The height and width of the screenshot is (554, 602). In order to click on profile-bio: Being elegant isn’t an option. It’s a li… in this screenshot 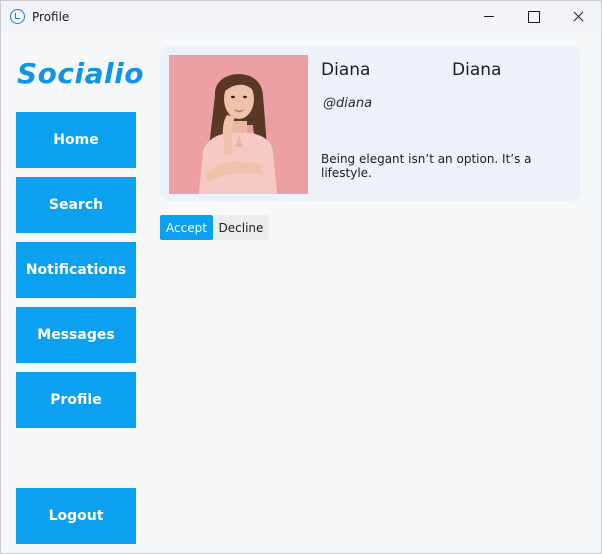, I will do `click(426, 166)`.